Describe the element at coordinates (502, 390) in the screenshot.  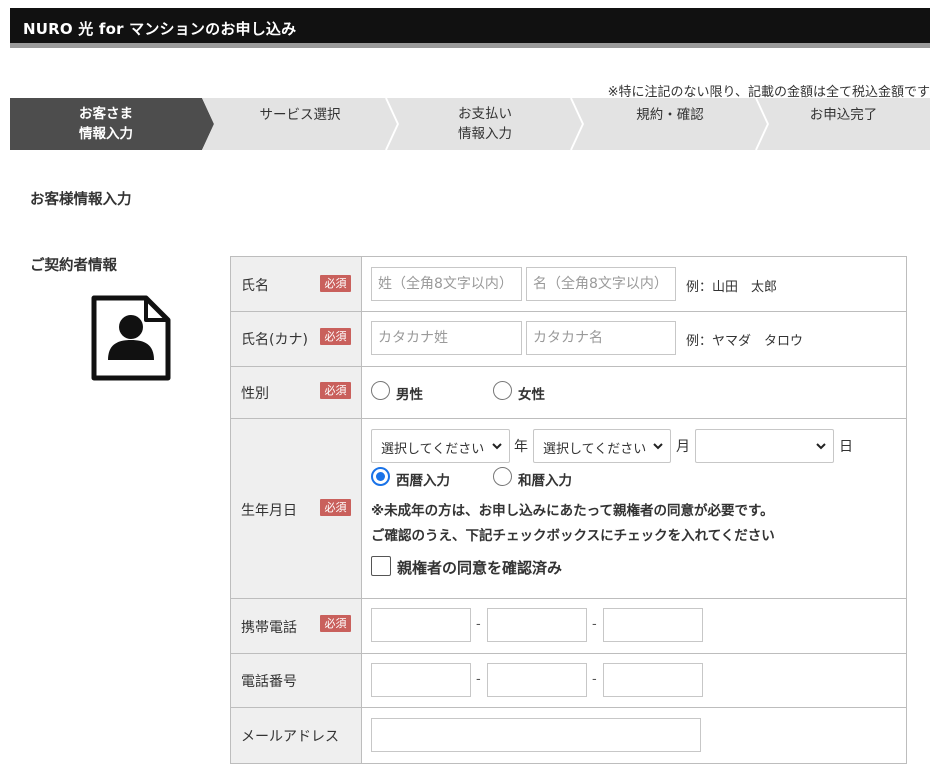
I see `gender-female-radio` at that location.